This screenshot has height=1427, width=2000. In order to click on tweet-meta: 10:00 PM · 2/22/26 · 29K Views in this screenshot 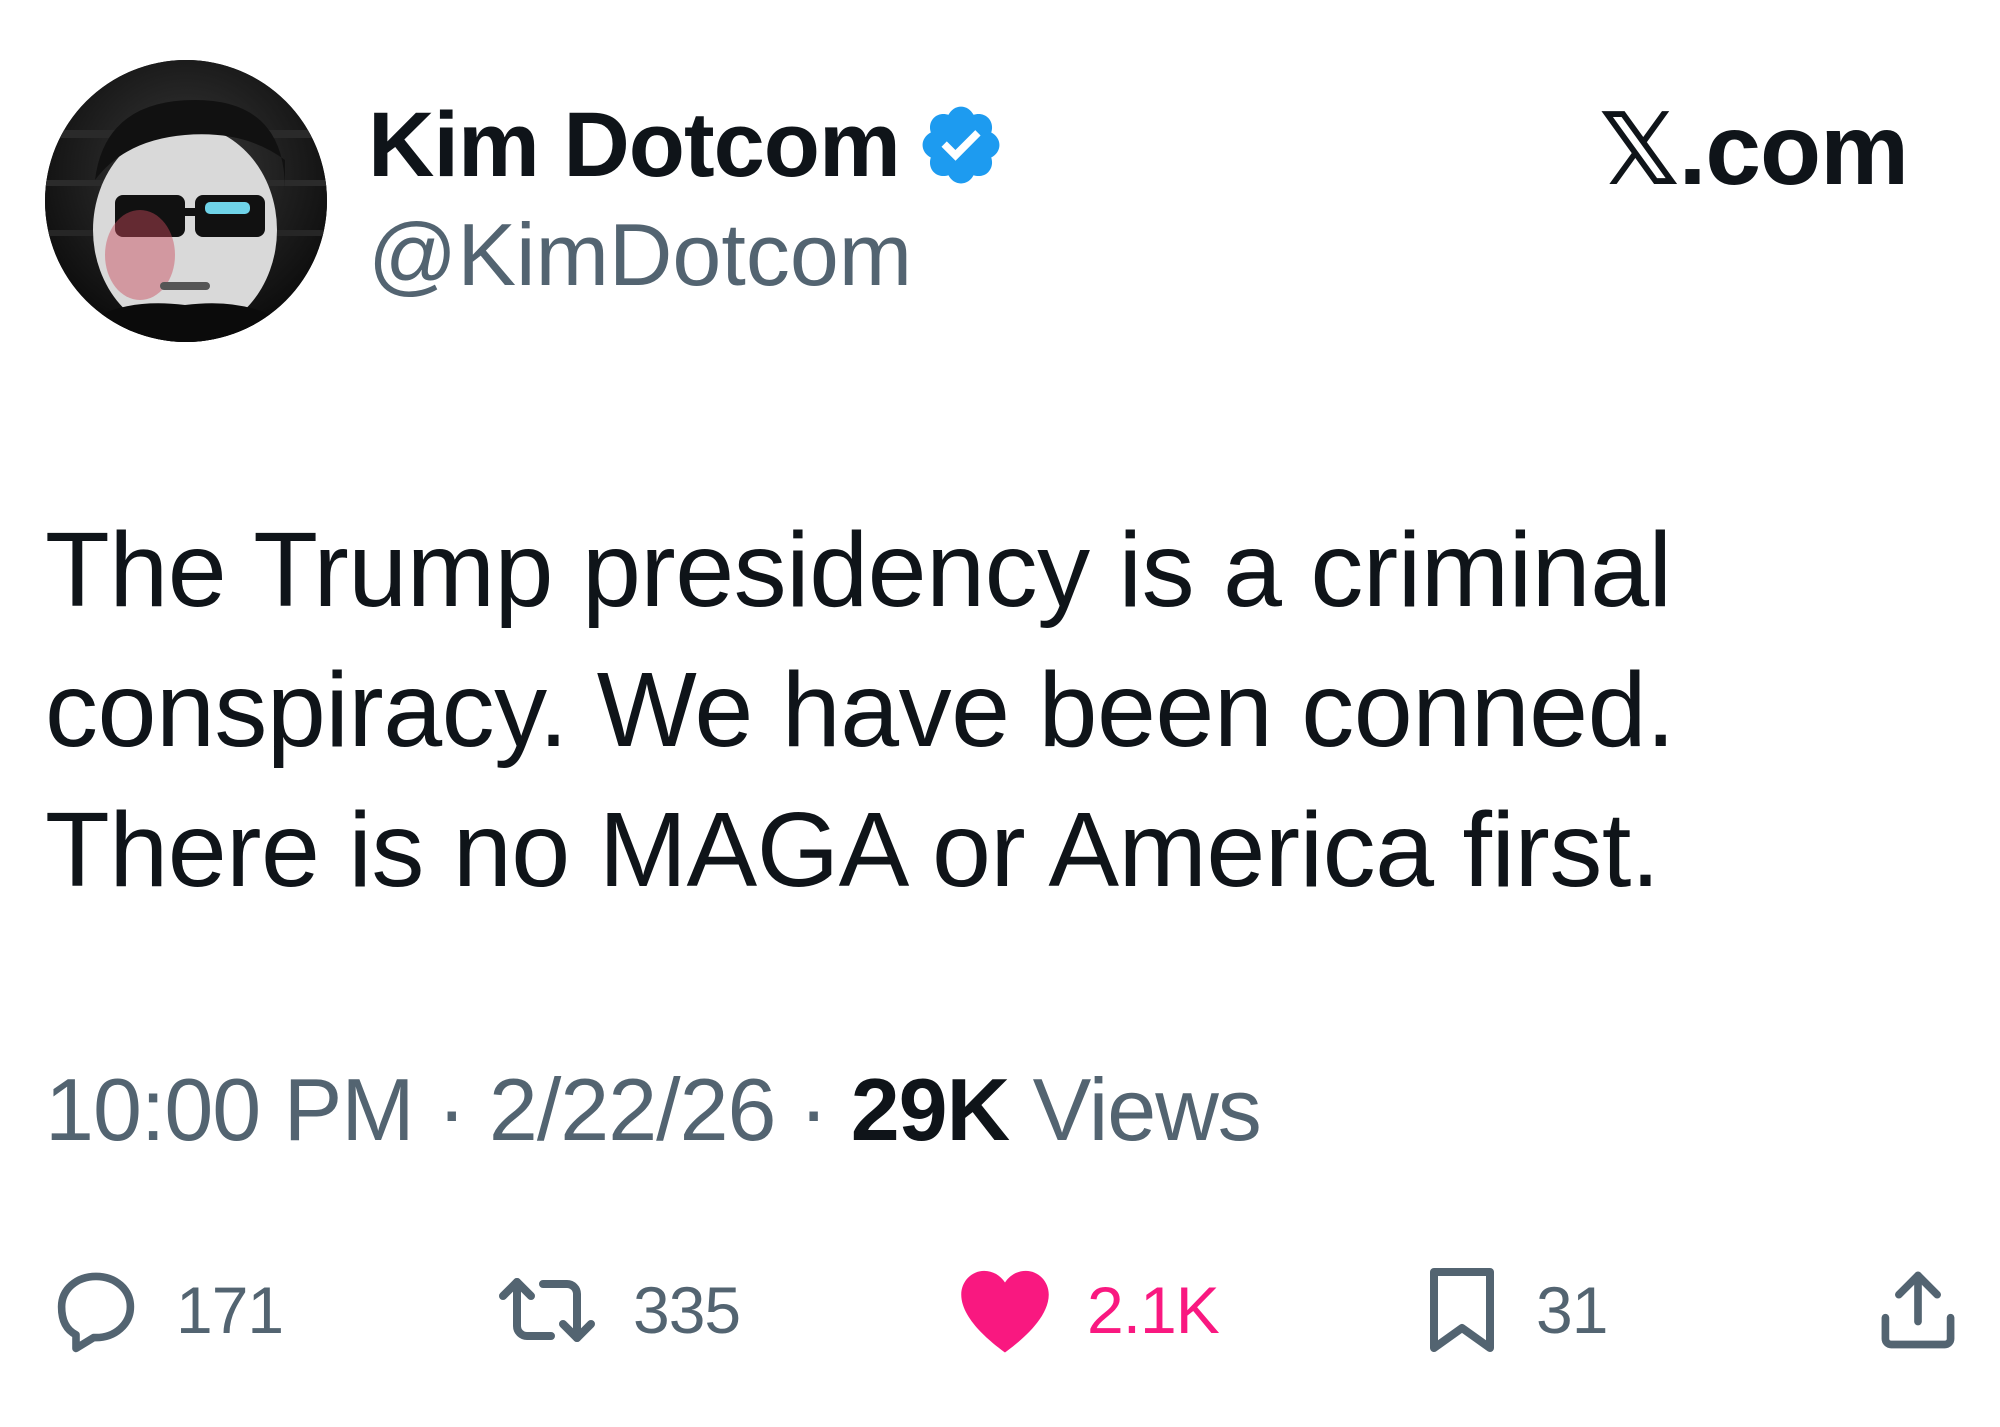, I will do `click(653, 1110)`.